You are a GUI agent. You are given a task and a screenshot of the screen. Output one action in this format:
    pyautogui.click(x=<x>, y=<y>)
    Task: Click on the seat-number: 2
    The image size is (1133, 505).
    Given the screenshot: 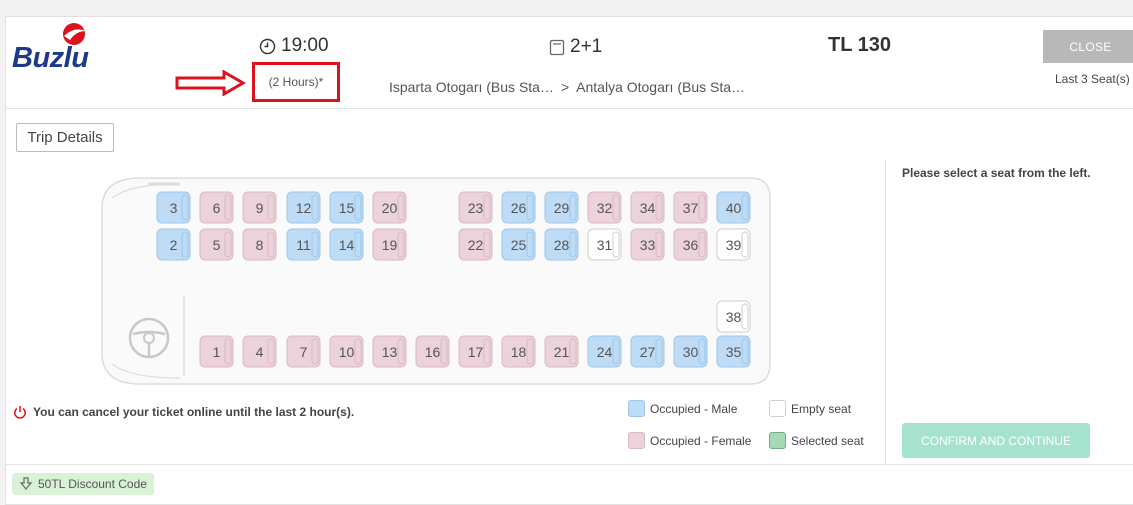 What is the action you would take?
    pyautogui.click(x=173, y=244)
    